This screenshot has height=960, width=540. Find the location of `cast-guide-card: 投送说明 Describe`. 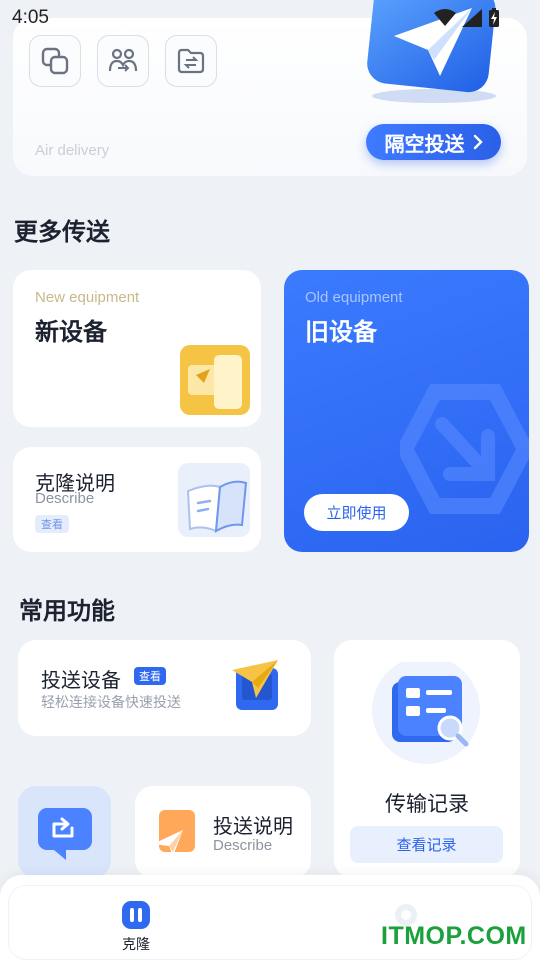

cast-guide-card: 投送说明 Describe is located at coordinates (223, 832).